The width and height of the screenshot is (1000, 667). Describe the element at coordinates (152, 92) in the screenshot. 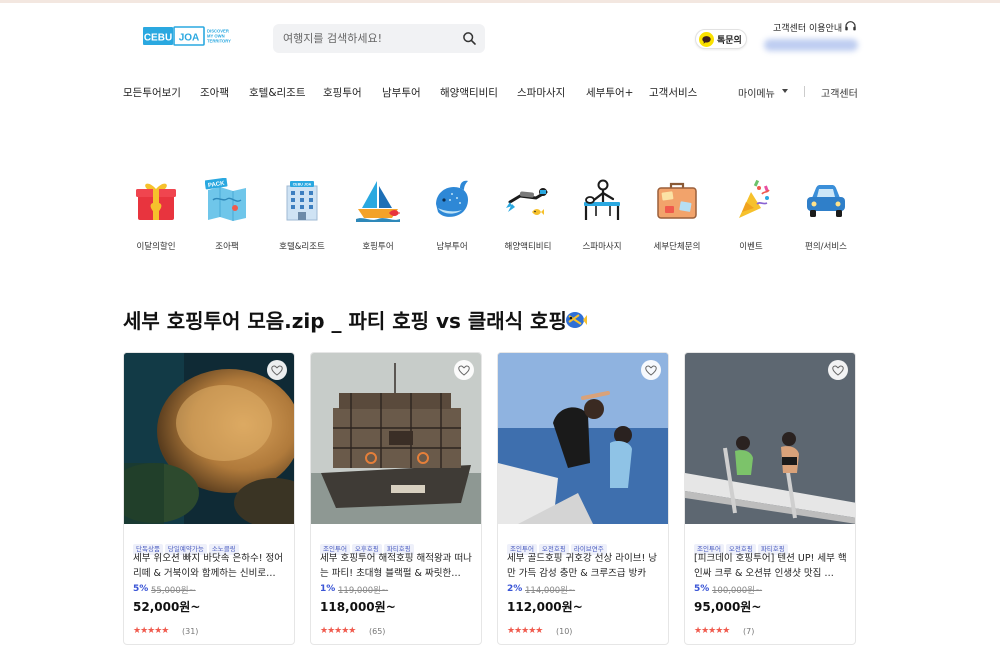

I see `nav-item-all-tours: 모든투어보기` at that location.